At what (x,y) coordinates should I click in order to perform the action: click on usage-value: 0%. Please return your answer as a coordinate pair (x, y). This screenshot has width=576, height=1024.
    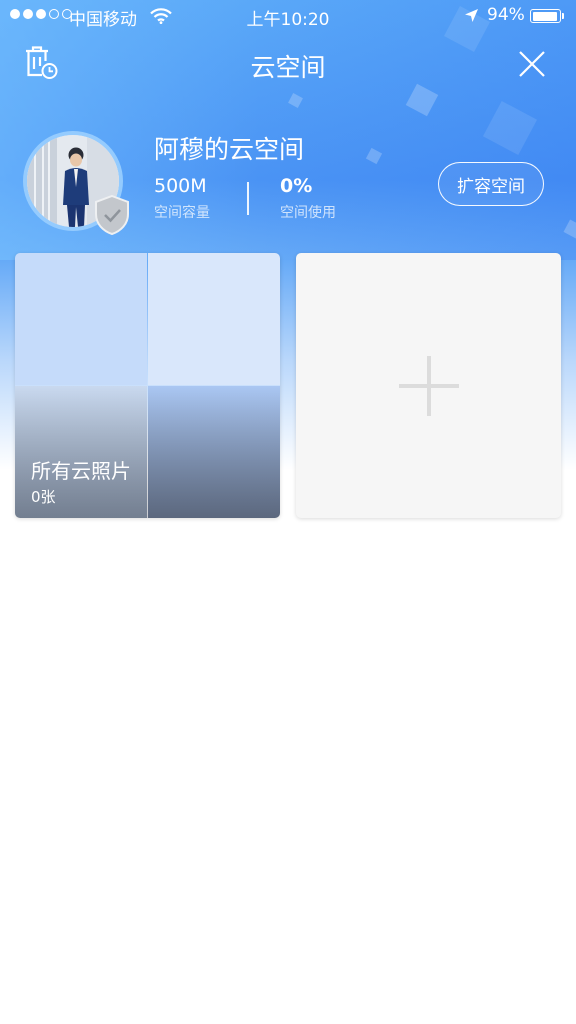
    Looking at the image, I should click on (296, 186).